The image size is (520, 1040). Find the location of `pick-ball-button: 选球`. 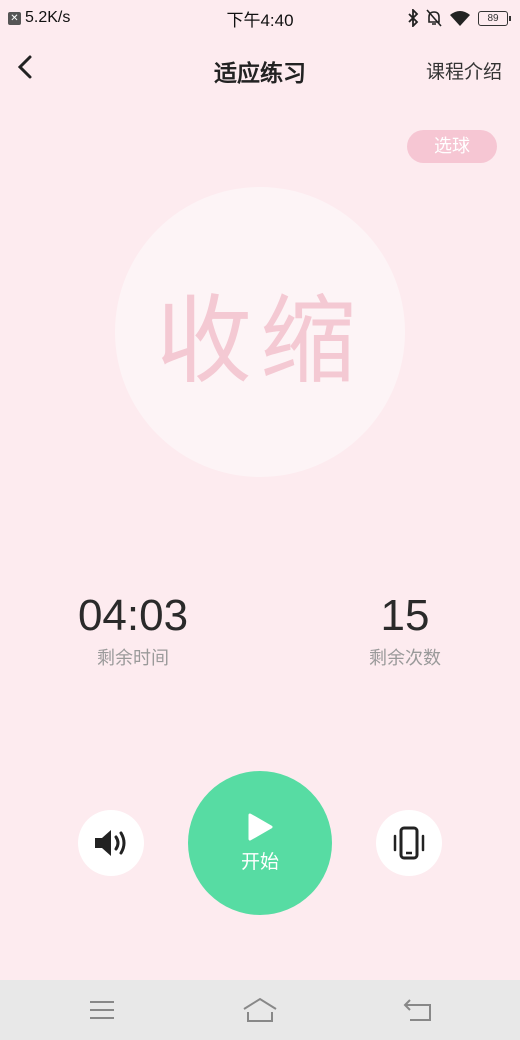

pick-ball-button: 选球 is located at coordinates (452, 146).